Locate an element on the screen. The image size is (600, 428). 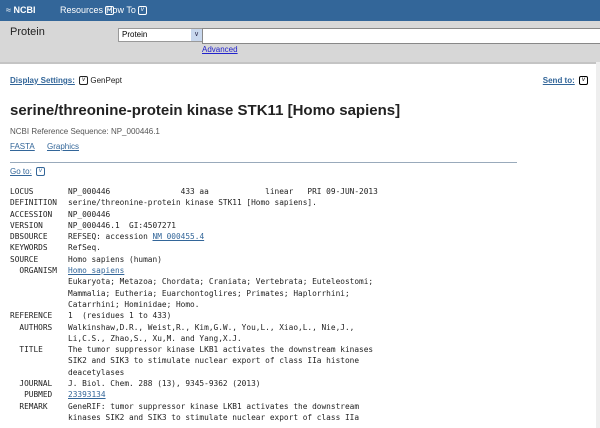
display-settings-link: Display Settings: is located at coordinates (42, 80).